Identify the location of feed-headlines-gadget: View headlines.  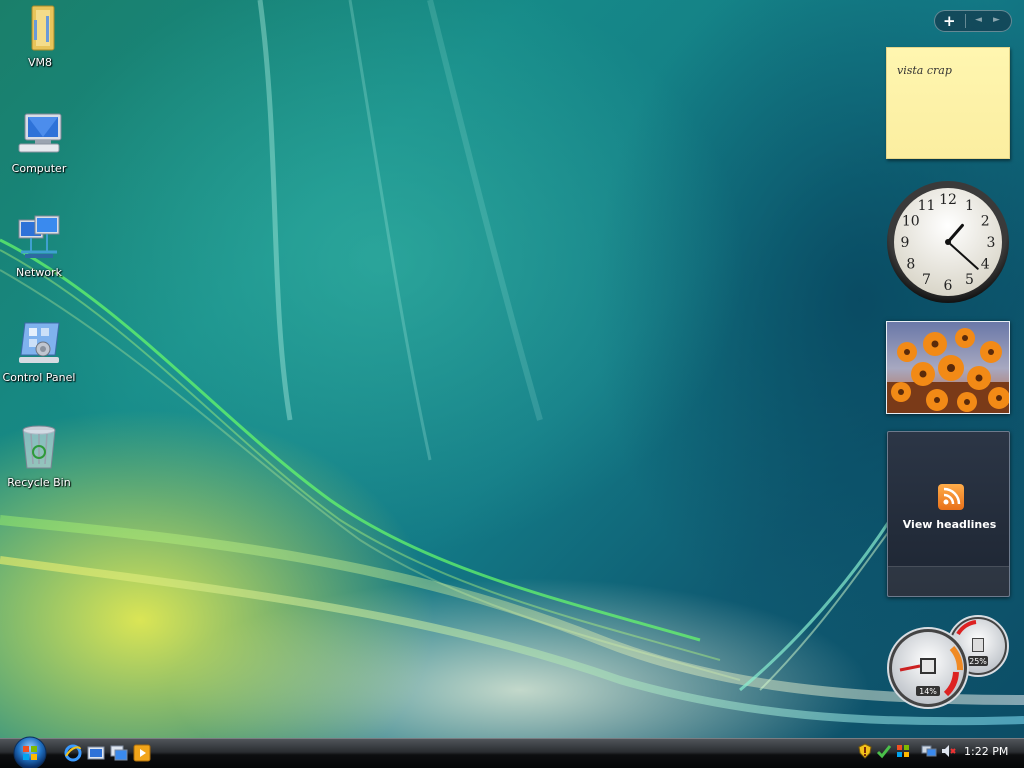
(948, 514).